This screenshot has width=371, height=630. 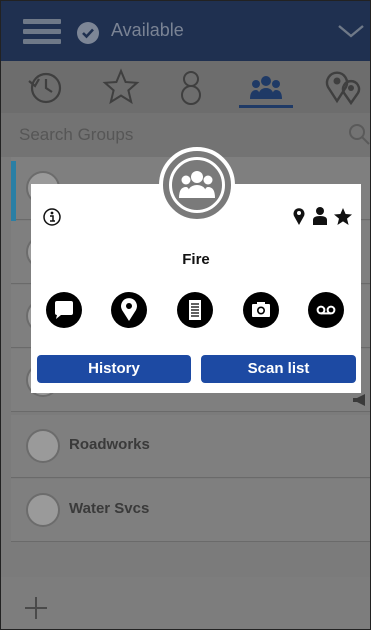 What do you see at coordinates (36, 608) in the screenshot?
I see `plus-icon` at bounding box center [36, 608].